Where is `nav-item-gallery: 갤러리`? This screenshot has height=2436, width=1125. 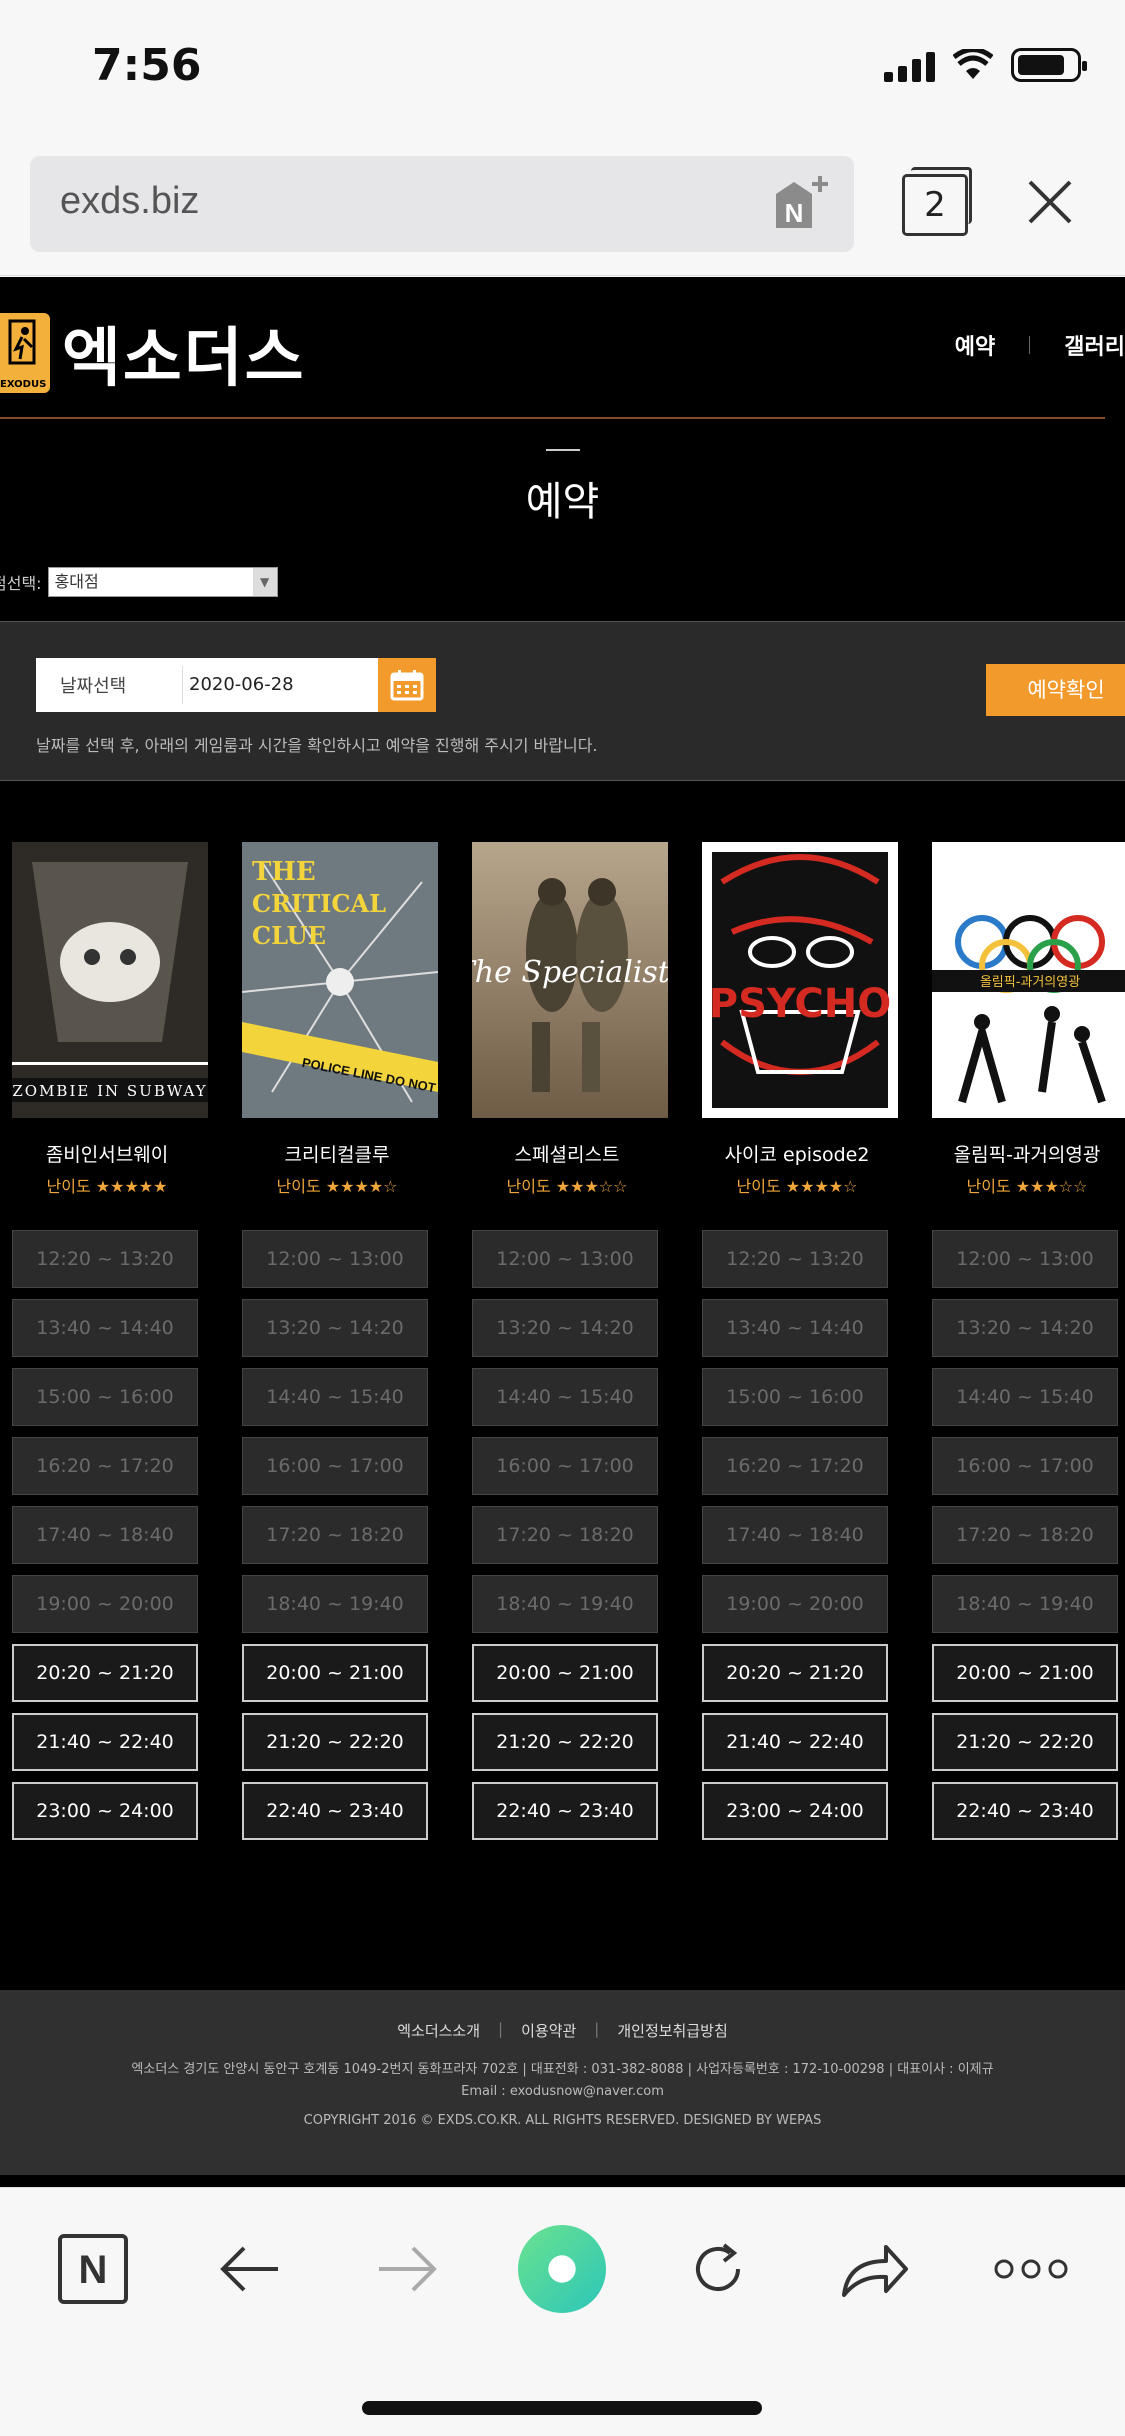 nav-item-gallery: 갤러리 is located at coordinates (1094, 345).